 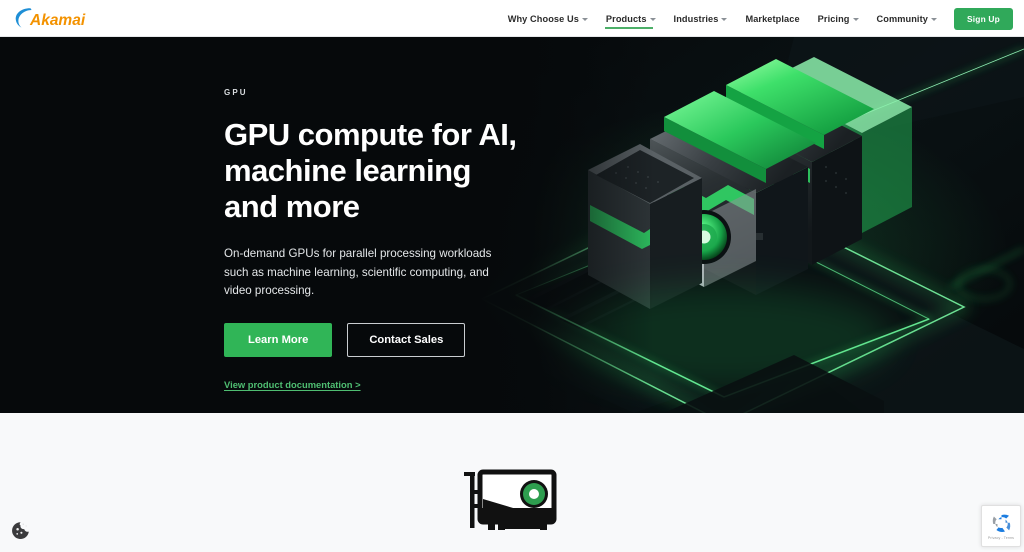 I want to click on nav-label: Products, so click(x=626, y=18).